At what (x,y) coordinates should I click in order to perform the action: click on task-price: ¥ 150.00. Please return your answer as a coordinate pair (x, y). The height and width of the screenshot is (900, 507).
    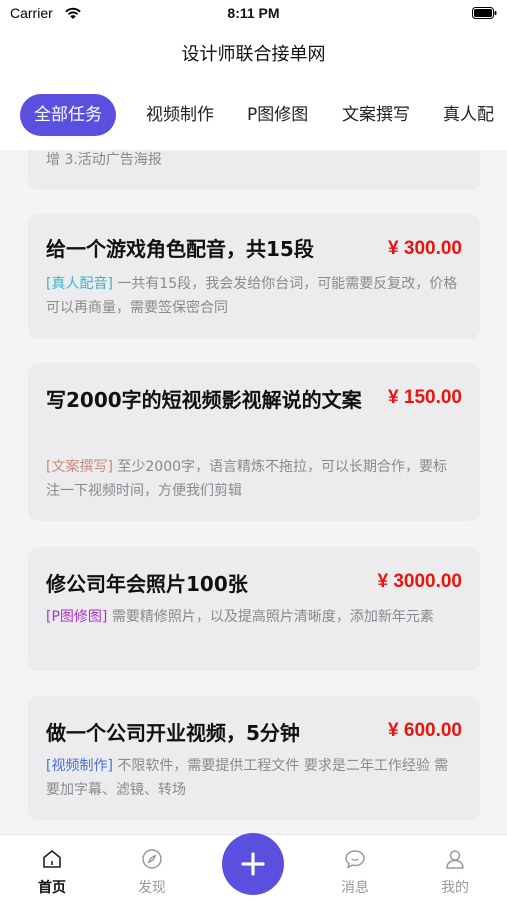
    Looking at the image, I should click on (425, 397).